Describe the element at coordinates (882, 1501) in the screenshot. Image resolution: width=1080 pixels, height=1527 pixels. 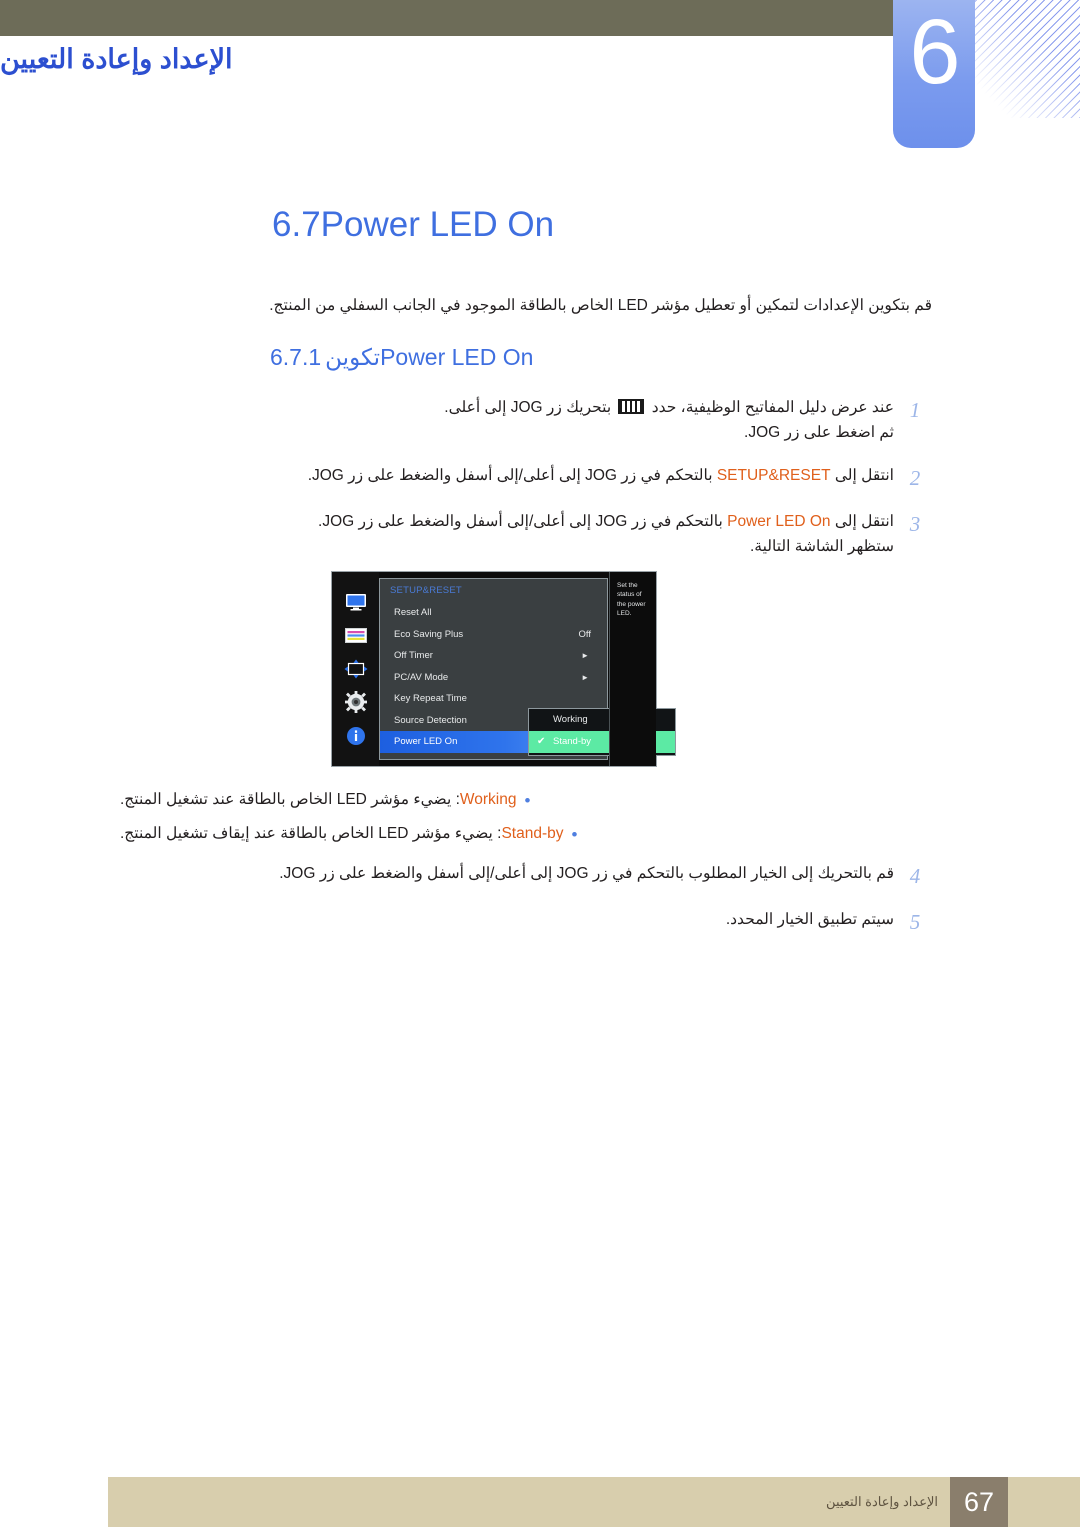
I see `footer-chapter-label: الإعداد وإعادة التعيين` at that location.